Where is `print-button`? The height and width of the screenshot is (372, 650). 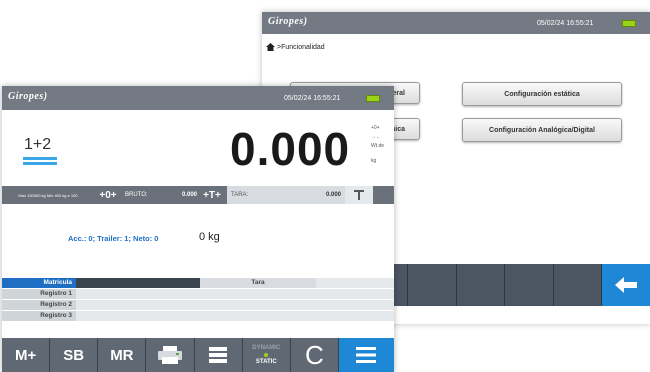
print-button is located at coordinates (170, 355).